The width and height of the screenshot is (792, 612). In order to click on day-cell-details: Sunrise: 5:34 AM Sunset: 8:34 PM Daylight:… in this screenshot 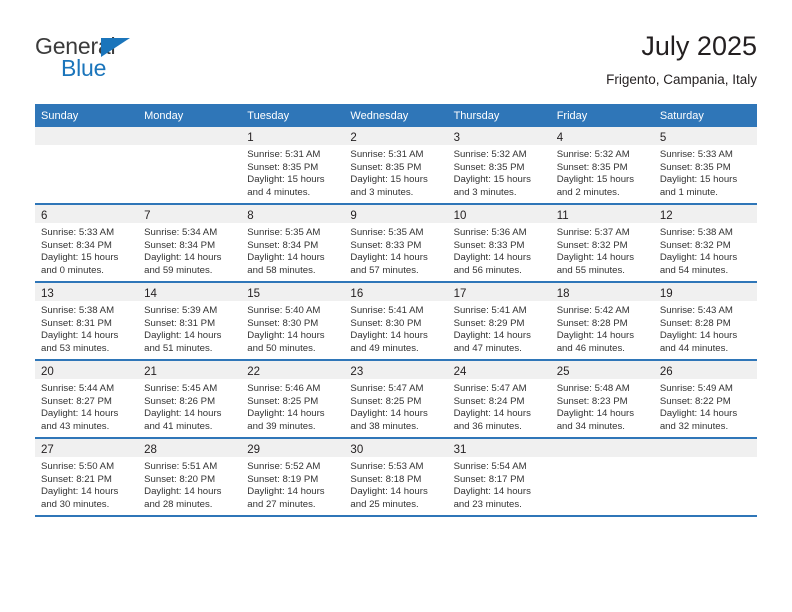, I will do `click(189, 250)`.